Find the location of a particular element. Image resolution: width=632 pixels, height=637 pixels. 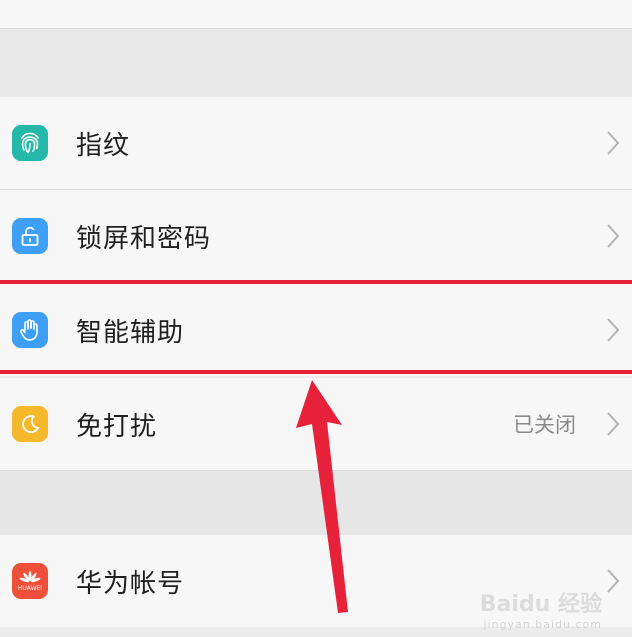

baidu-watermark: Baidu 经验 jingyan.baidu.com is located at coordinates (541, 608).